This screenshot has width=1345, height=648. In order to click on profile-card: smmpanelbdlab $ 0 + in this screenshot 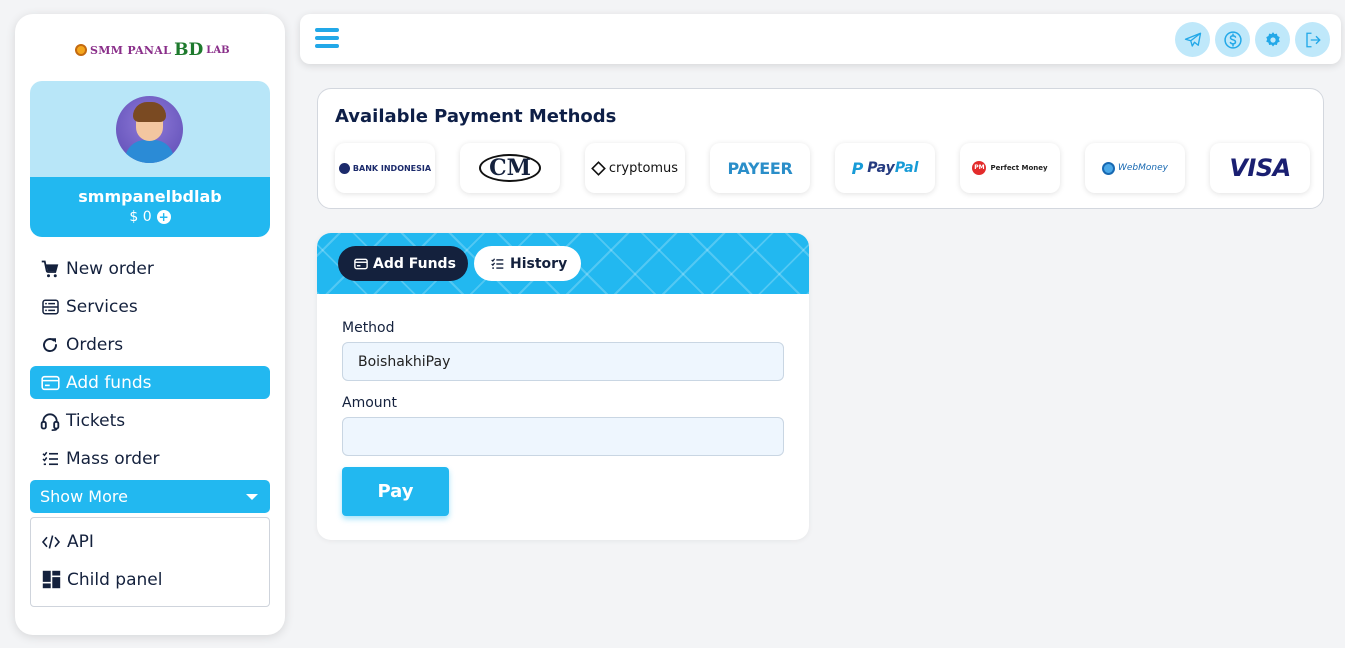, I will do `click(150, 159)`.